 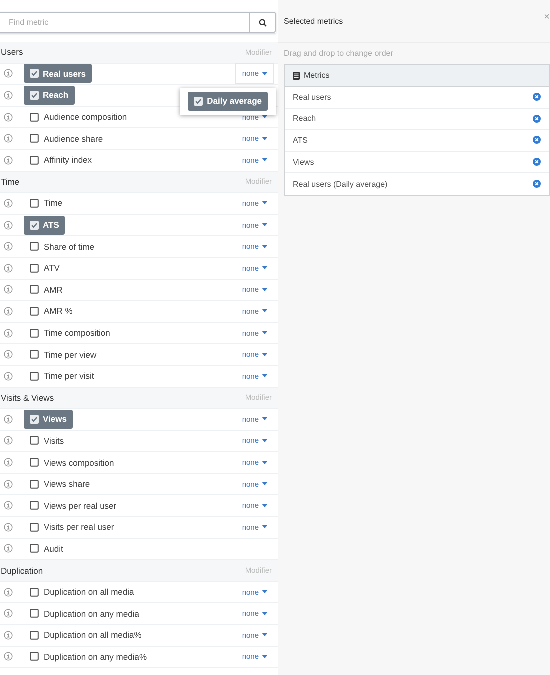 What do you see at coordinates (417, 163) in the screenshot?
I see `selected-metric-item: Views` at bounding box center [417, 163].